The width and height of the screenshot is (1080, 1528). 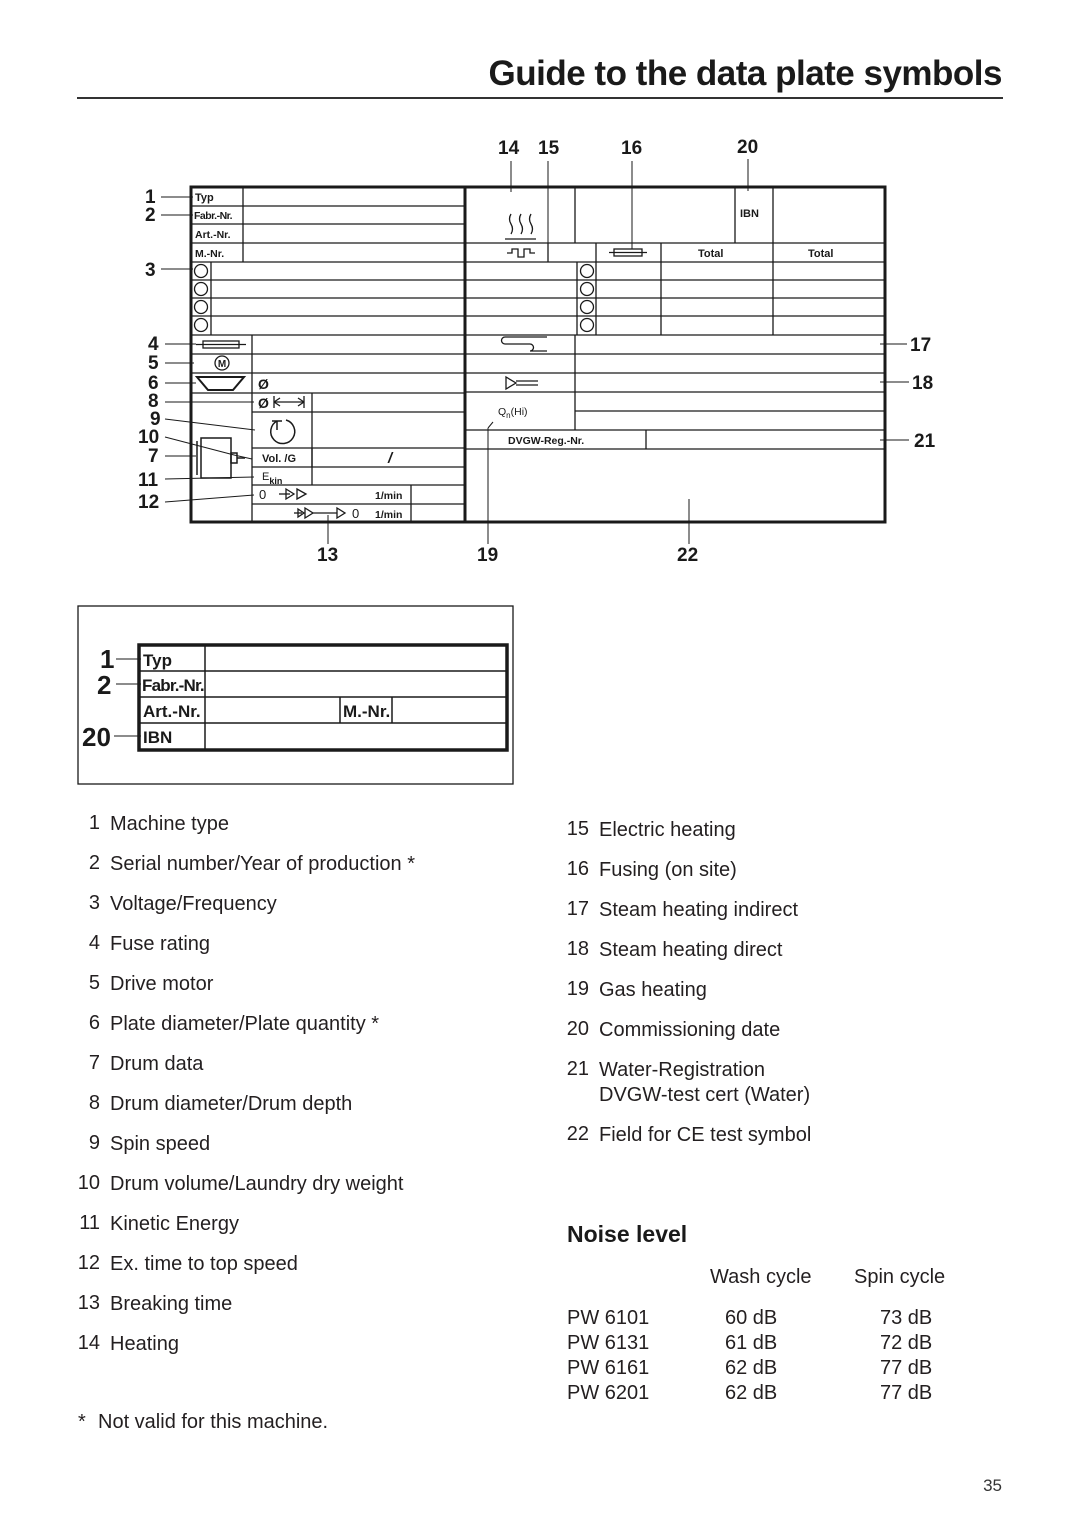 I want to click on label-plate-diameter: Ø, so click(x=263, y=384).